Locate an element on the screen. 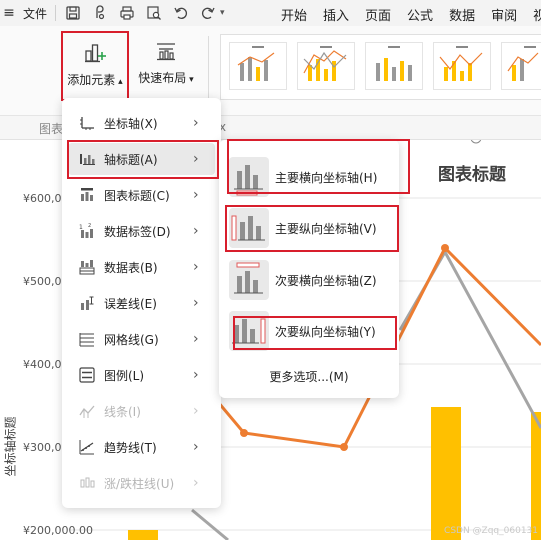 The image size is (541, 540). file-menu: 文件 is located at coordinates (35, 13).